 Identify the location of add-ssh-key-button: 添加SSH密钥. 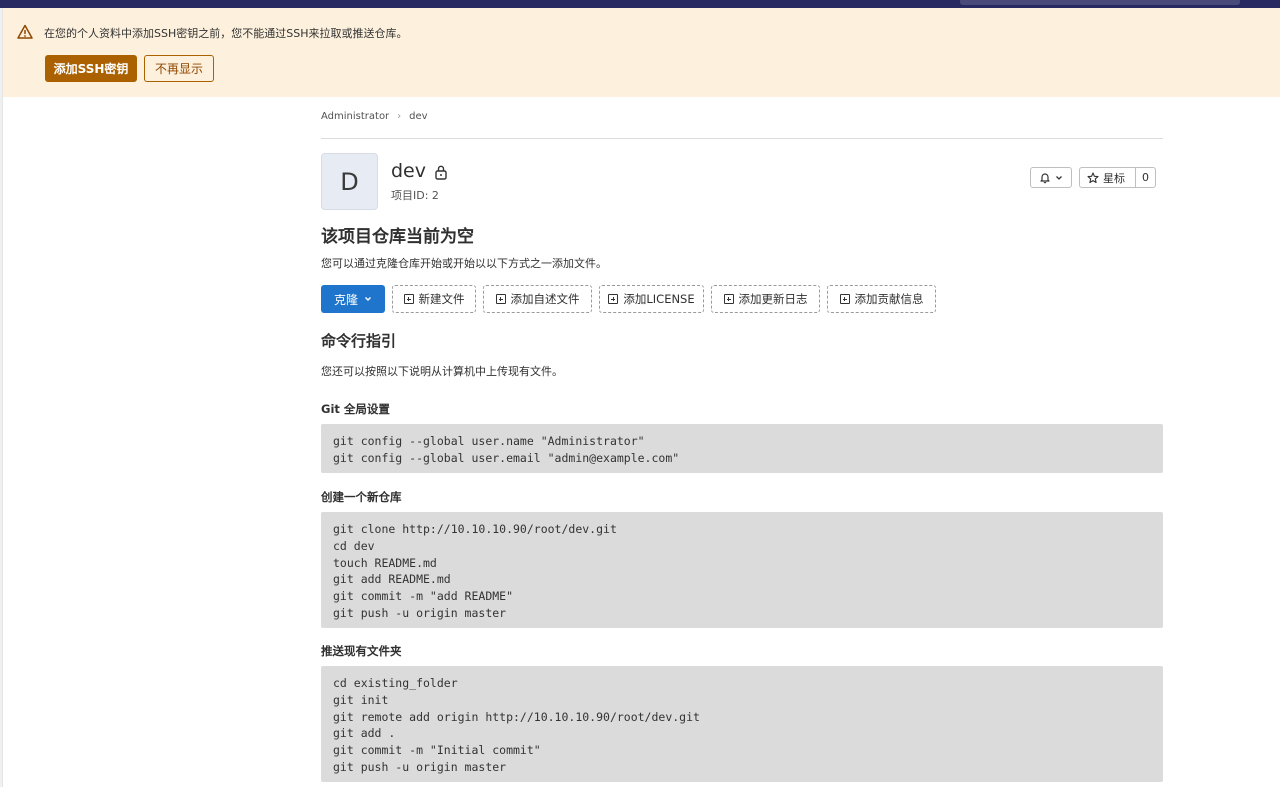
(91, 68).